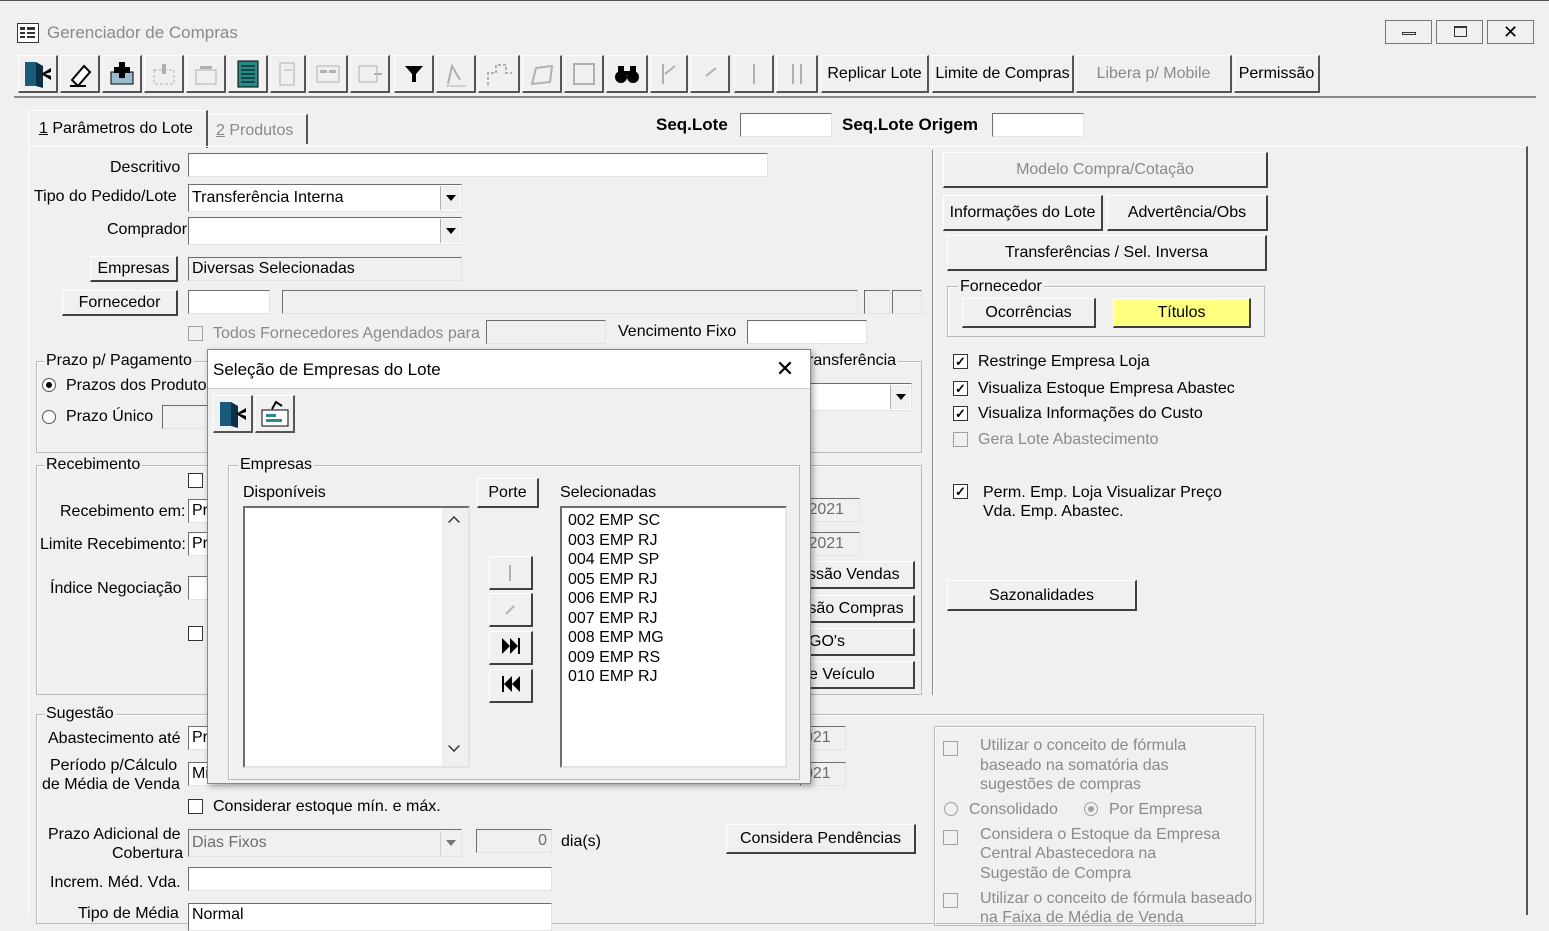 The height and width of the screenshot is (931, 1549). I want to click on tab-parametros: 1 Parâmetros do Lote, so click(118, 129).